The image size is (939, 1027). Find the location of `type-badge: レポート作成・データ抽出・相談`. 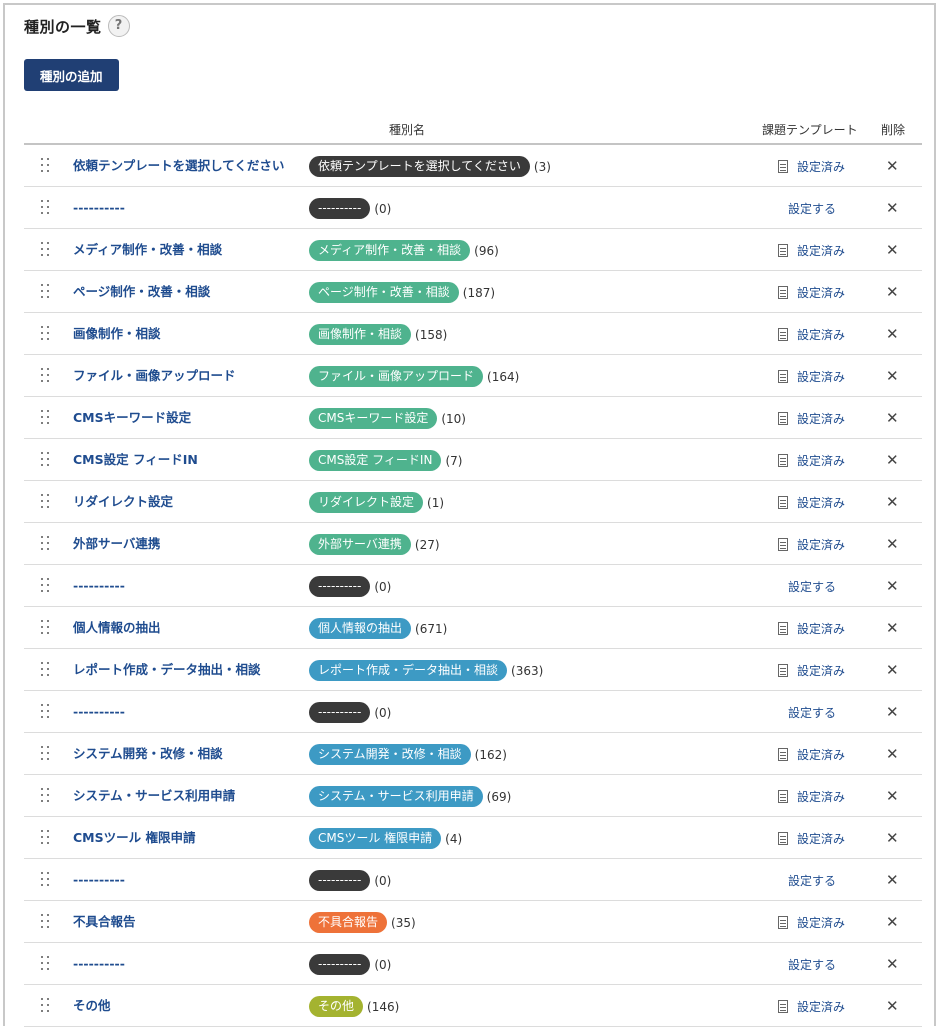

type-badge: レポート作成・データ抽出・相談 is located at coordinates (408, 670).